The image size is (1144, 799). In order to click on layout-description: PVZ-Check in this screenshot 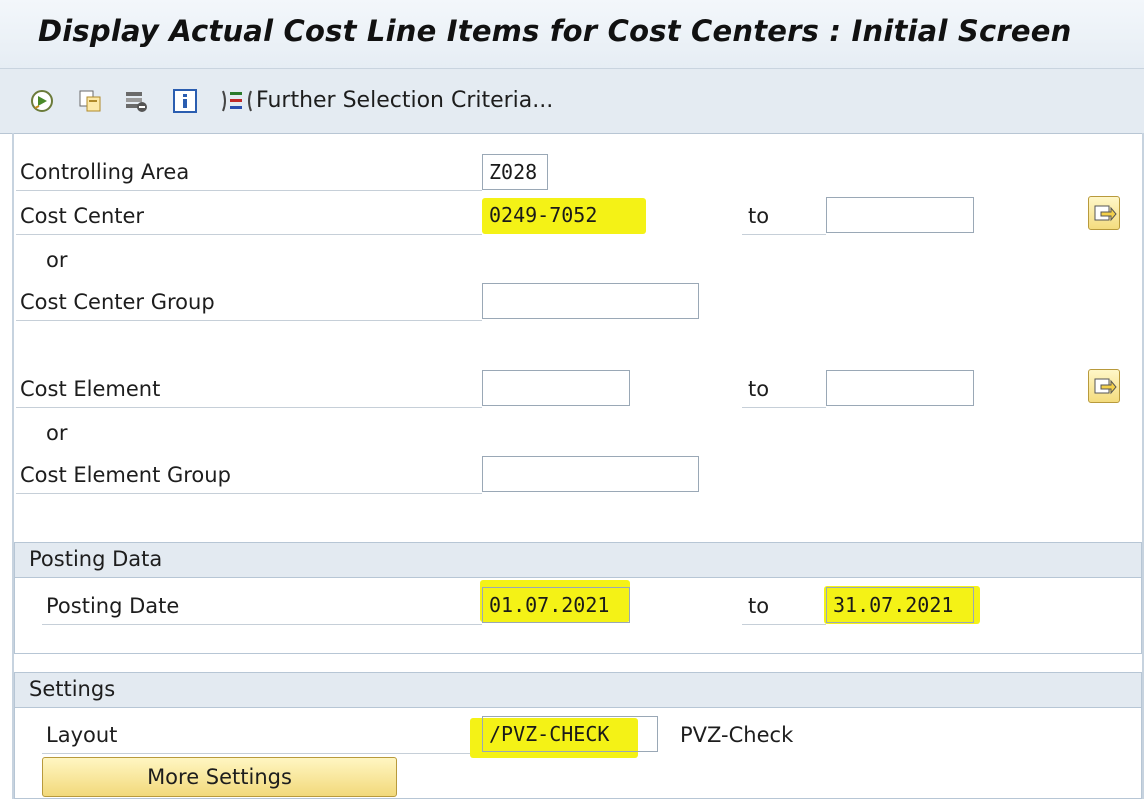, I will do `click(737, 735)`.